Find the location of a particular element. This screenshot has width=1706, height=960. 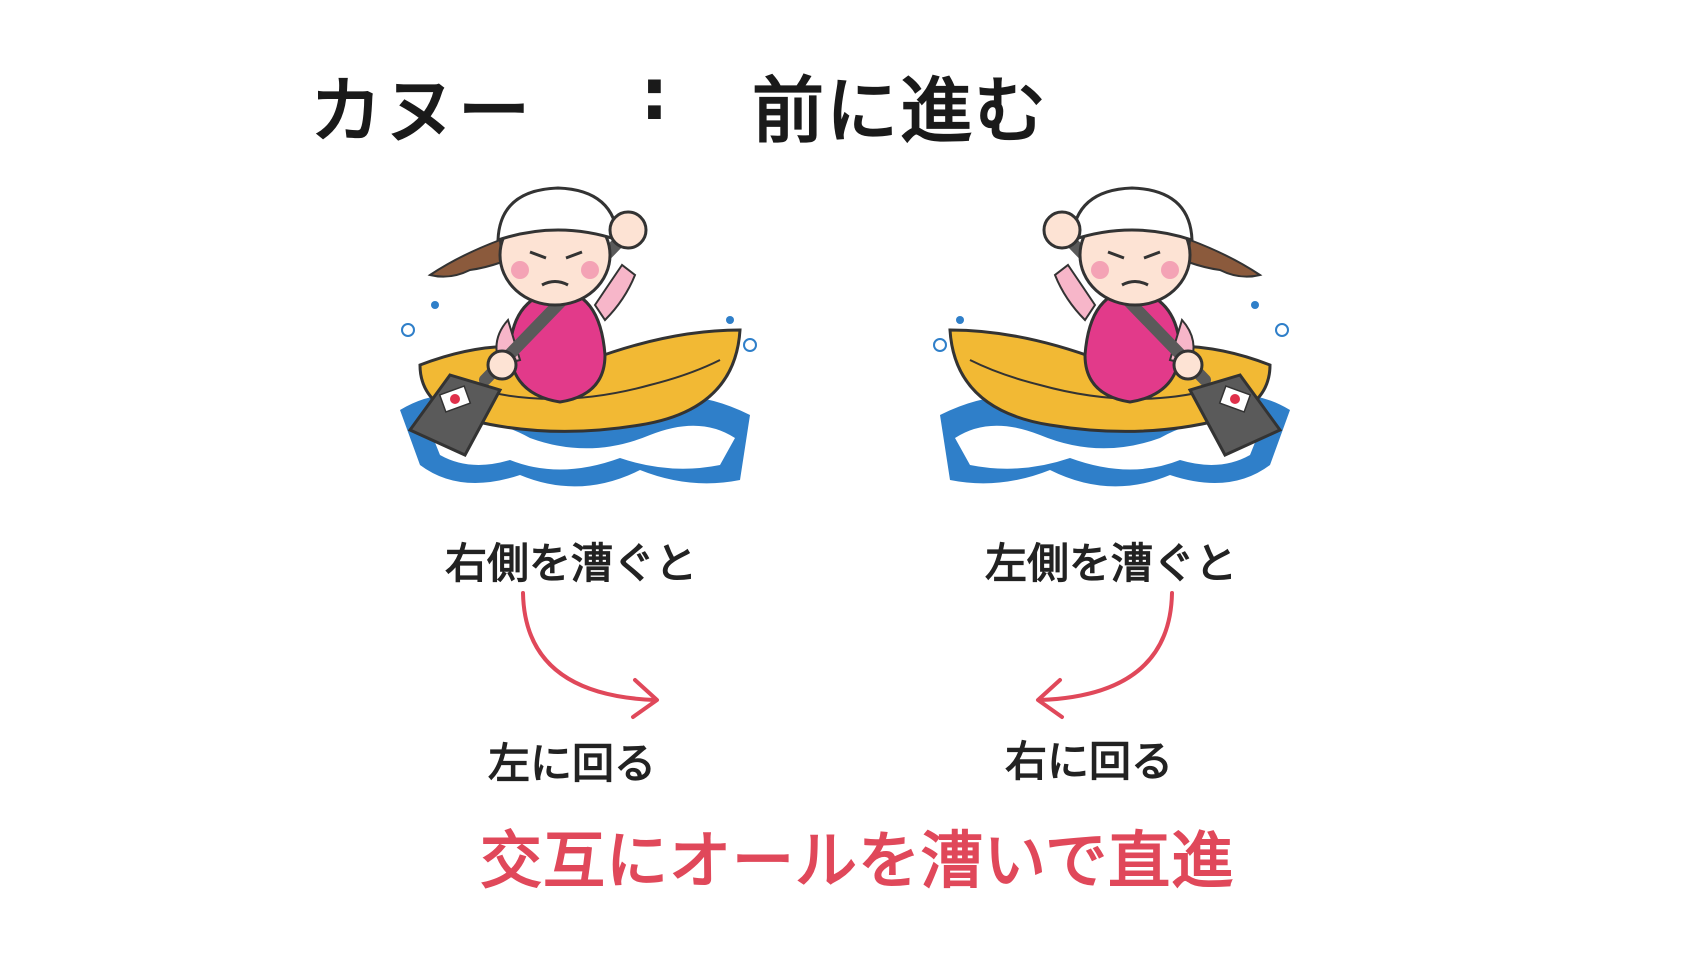

right-turn-label: 右に回る is located at coordinates (1089, 761).